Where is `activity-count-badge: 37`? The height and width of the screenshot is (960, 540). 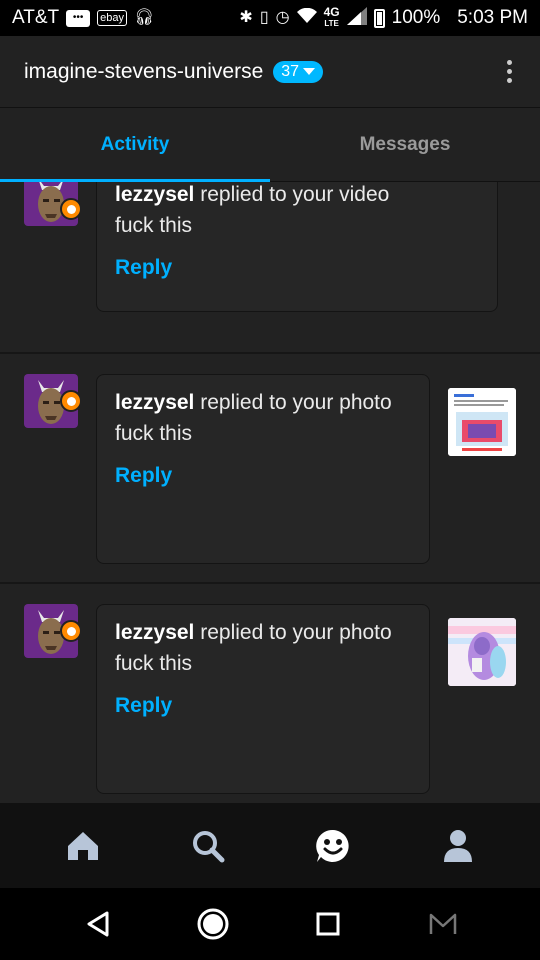 activity-count-badge: 37 is located at coordinates (298, 71).